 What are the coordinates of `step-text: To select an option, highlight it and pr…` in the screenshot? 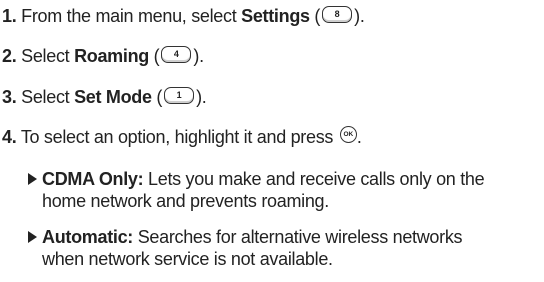 It's located at (179, 137).